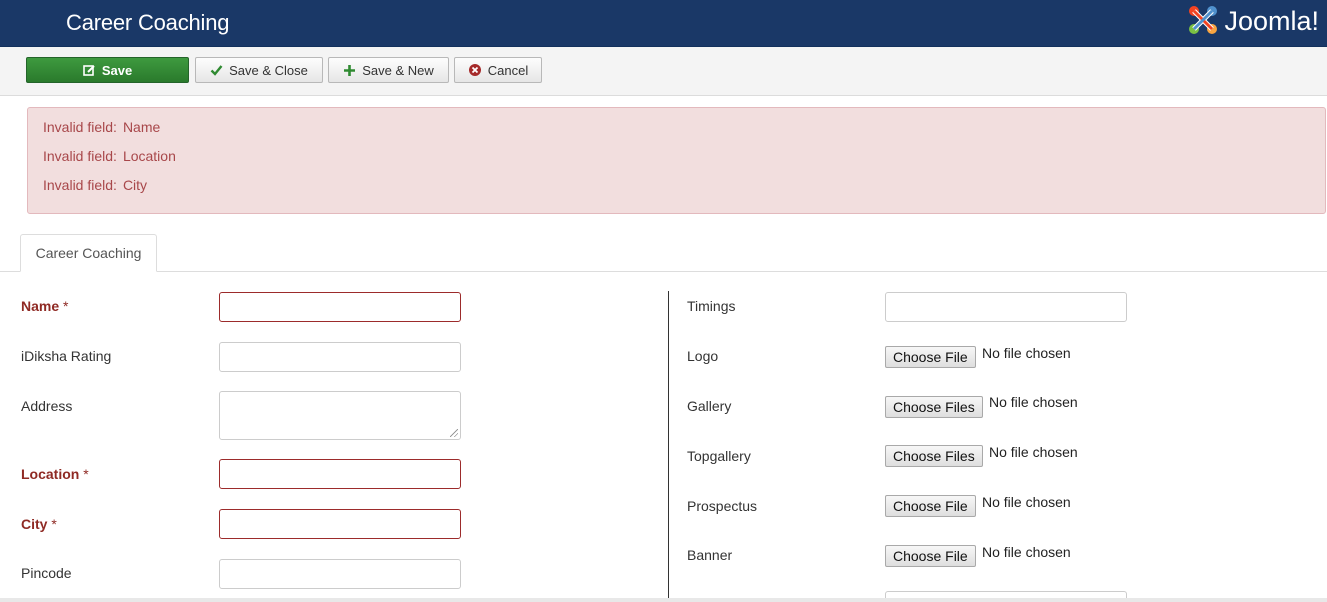 The height and width of the screenshot is (602, 1327). I want to click on prospectus-file-status: No file chosen, so click(1026, 502).